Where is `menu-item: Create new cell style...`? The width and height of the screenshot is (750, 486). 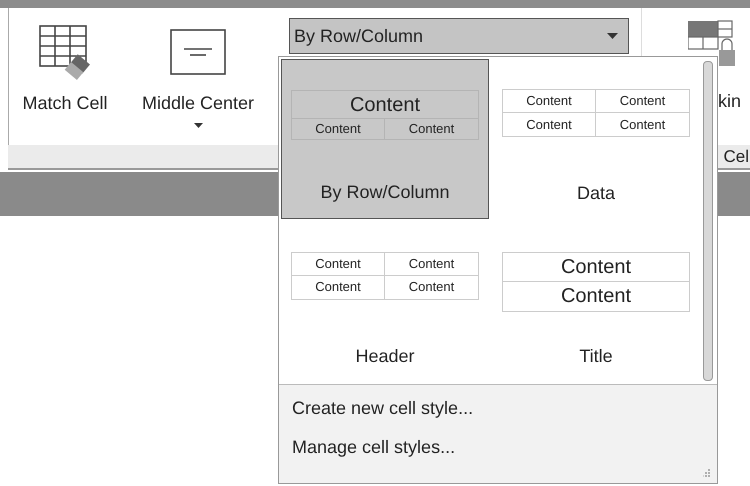 menu-item: Create new cell style... is located at coordinates (504, 408).